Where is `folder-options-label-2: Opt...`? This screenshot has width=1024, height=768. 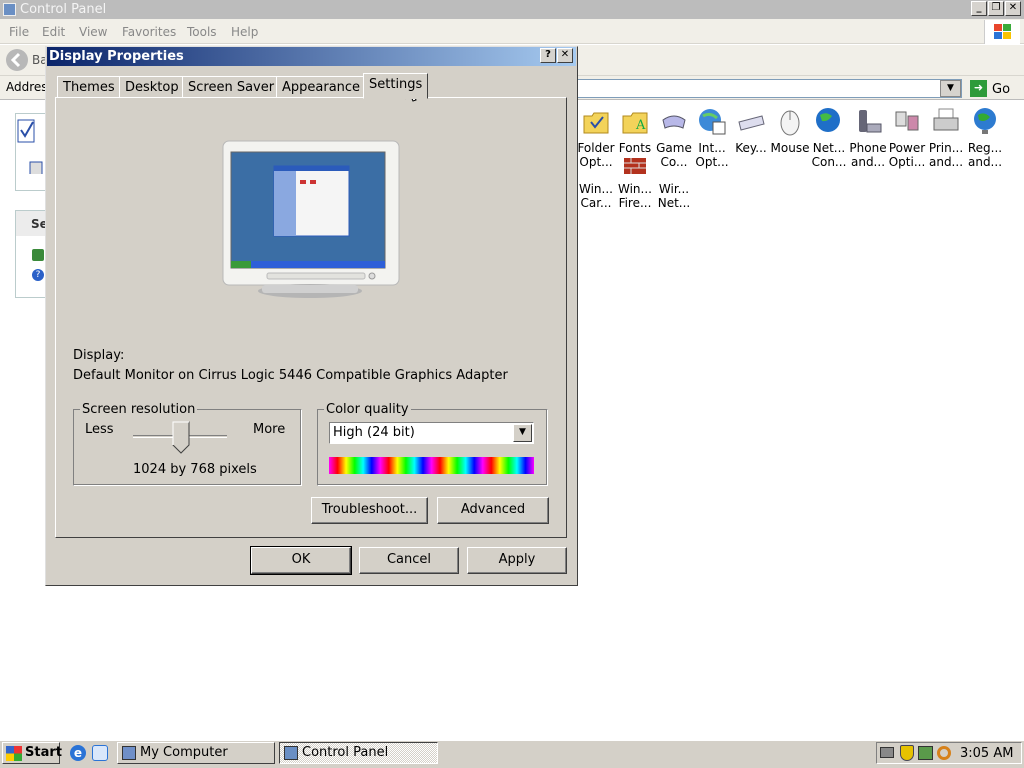
folder-options-label-2: Opt... is located at coordinates (596, 162).